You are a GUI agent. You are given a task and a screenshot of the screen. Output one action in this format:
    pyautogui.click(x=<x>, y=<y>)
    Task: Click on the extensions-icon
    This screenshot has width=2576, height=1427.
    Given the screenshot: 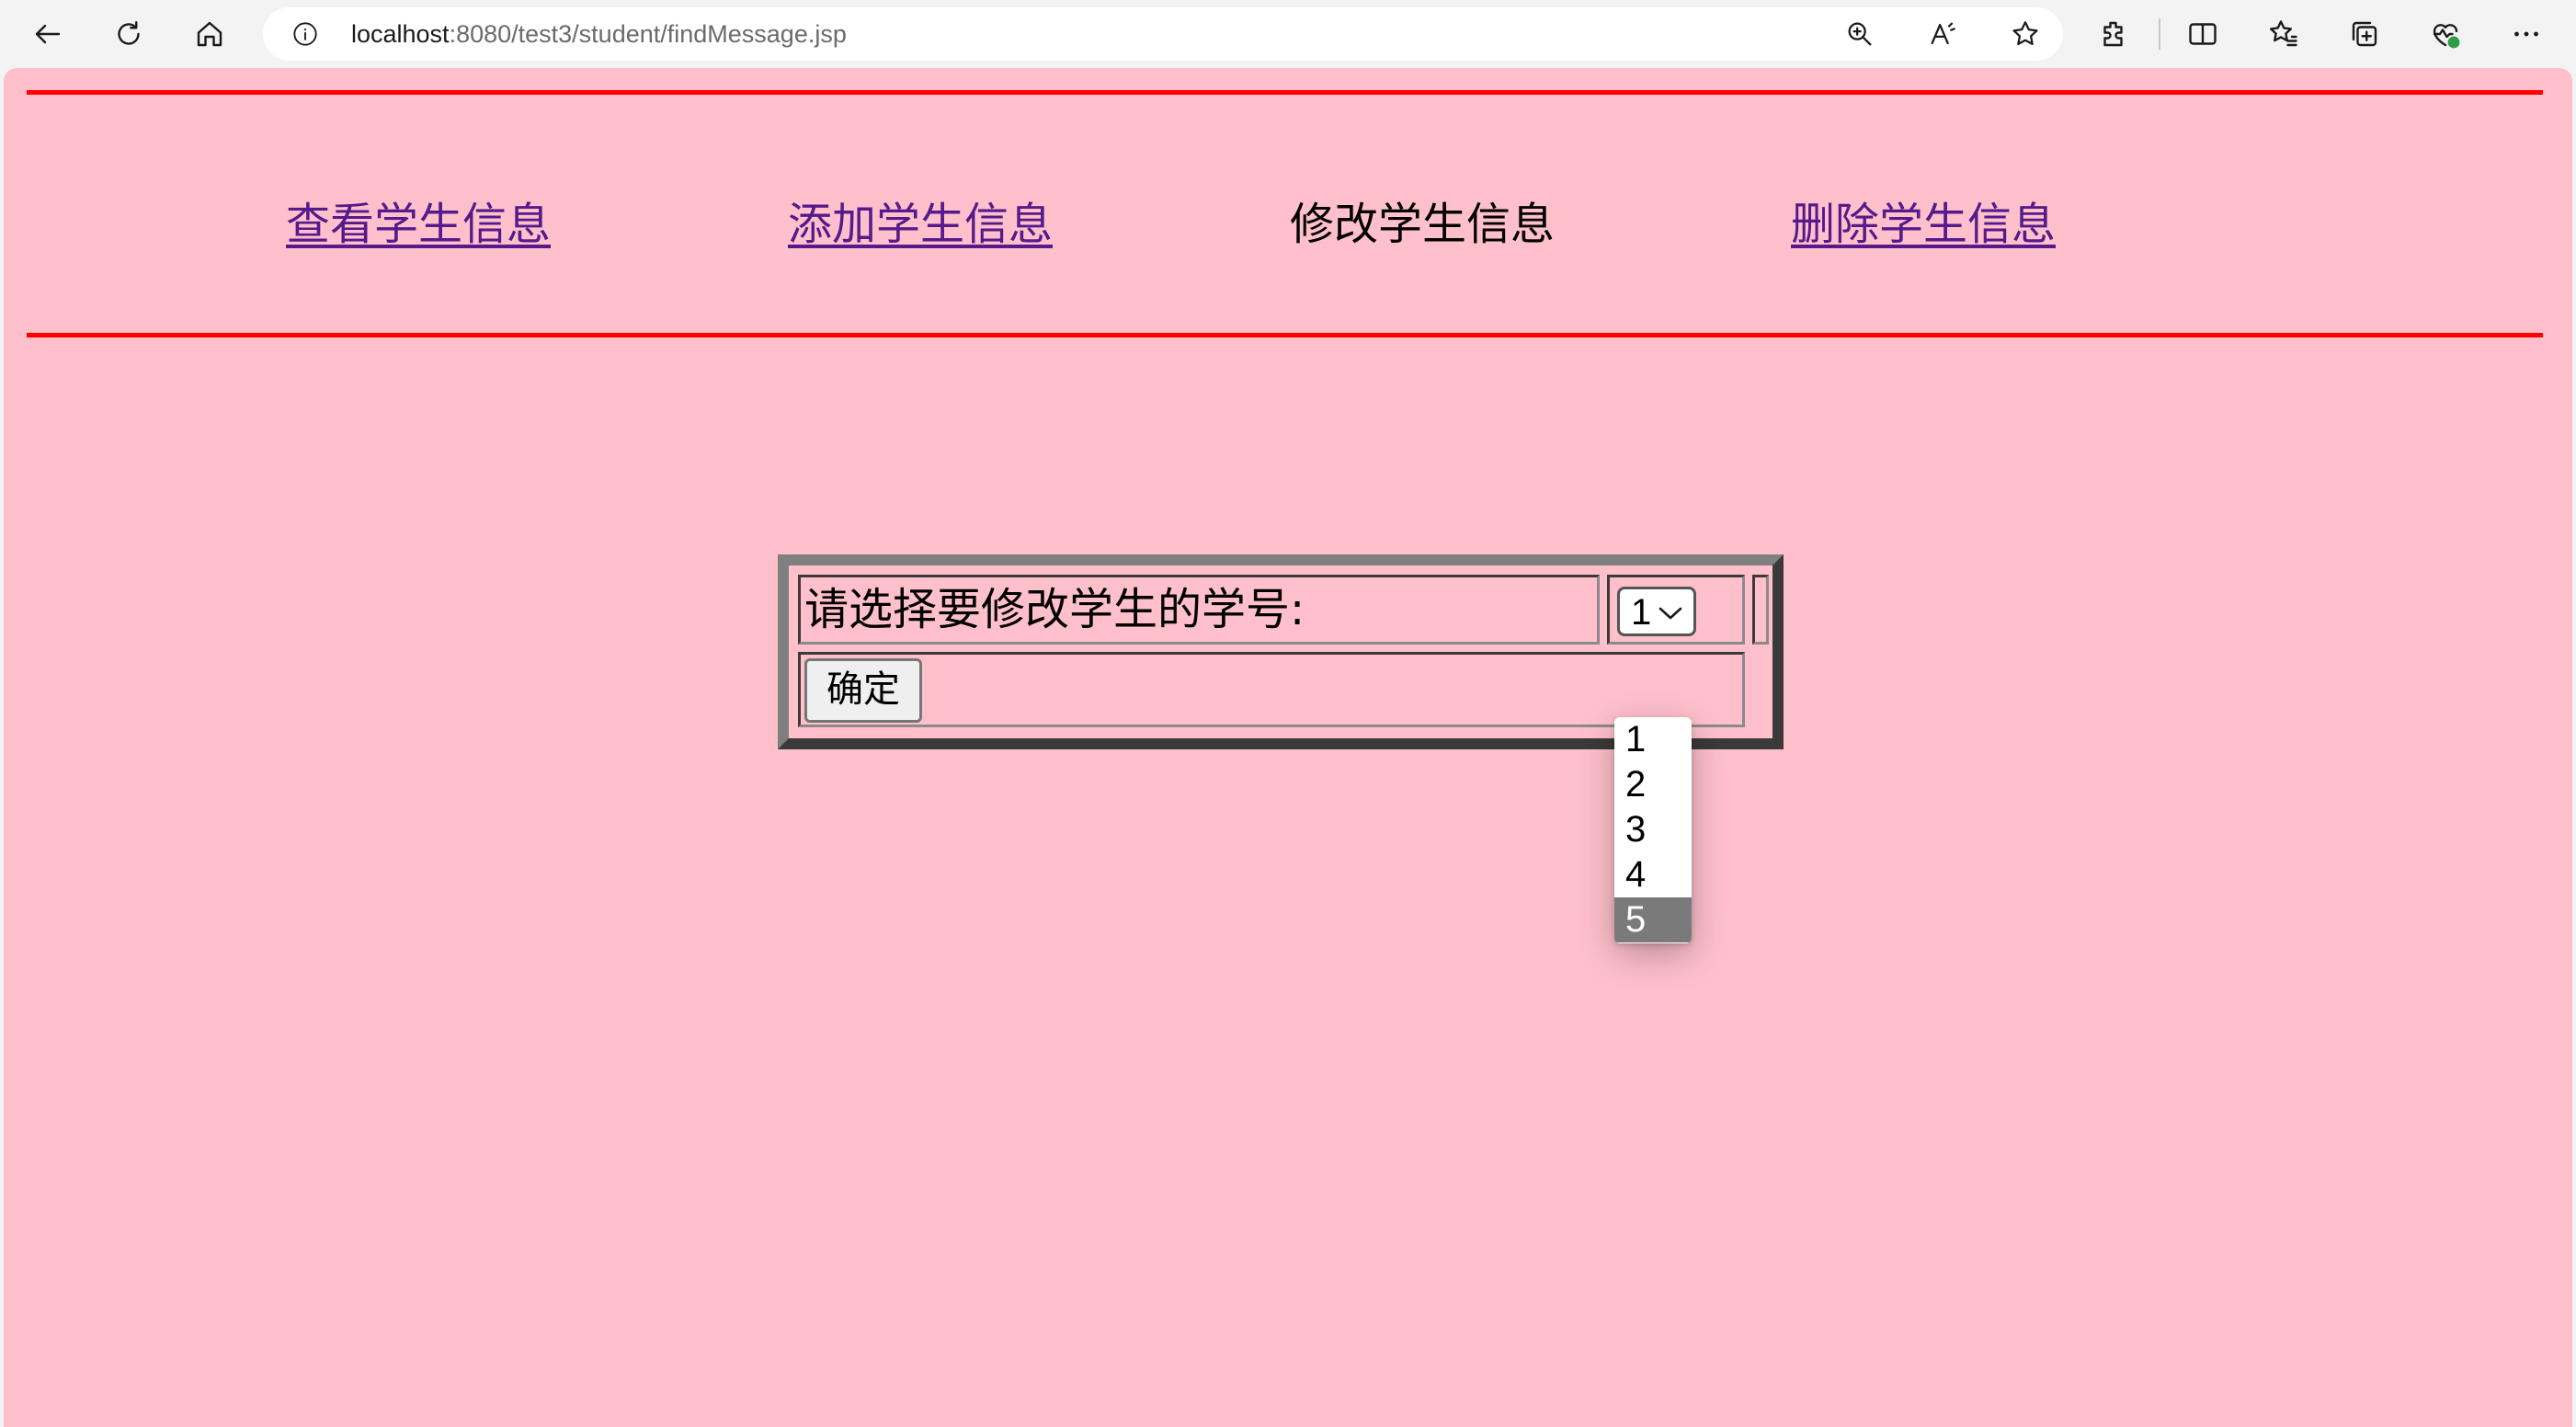 What is the action you would take?
    pyautogui.click(x=2114, y=34)
    